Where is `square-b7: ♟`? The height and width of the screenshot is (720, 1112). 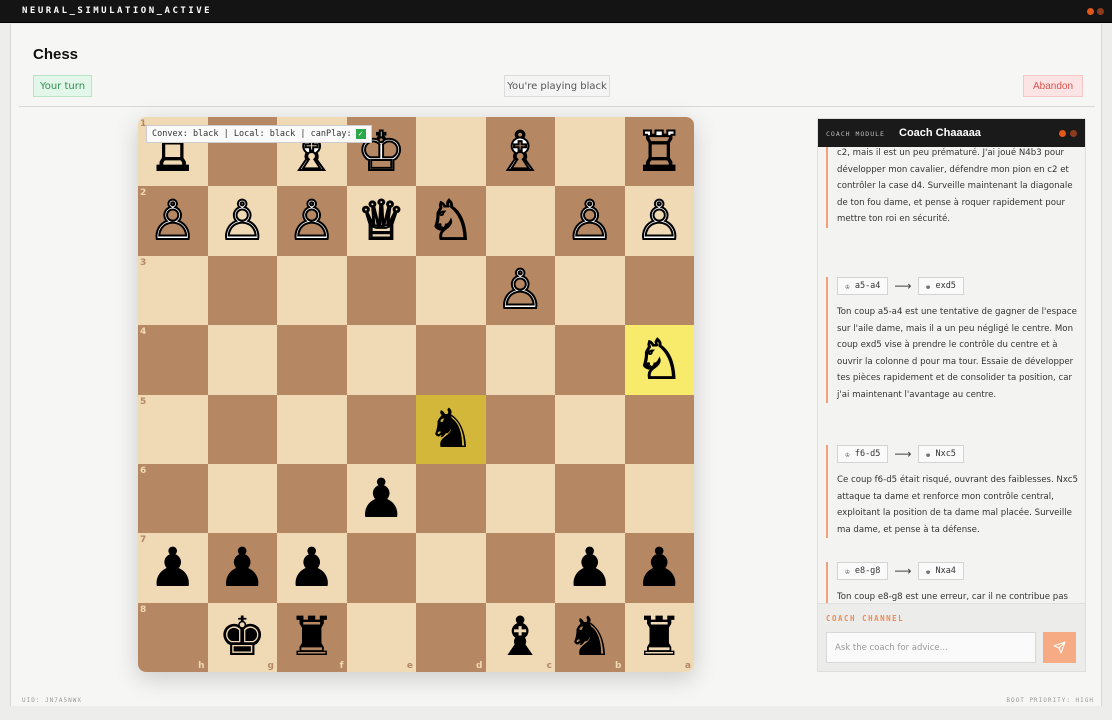
square-b7: ♟ is located at coordinates (590, 568).